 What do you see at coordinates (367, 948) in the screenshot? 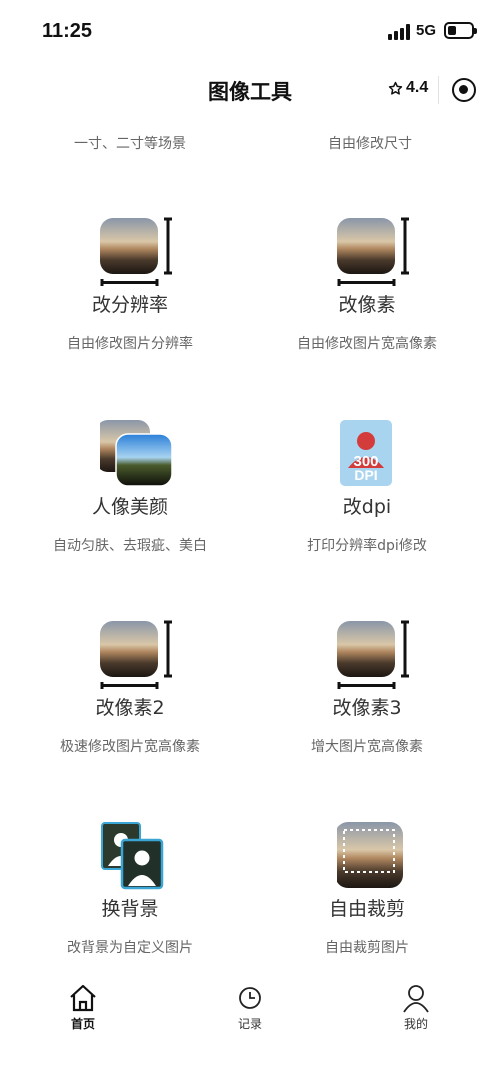
I see `tool-desc: 自由裁剪图片` at bounding box center [367, 948].